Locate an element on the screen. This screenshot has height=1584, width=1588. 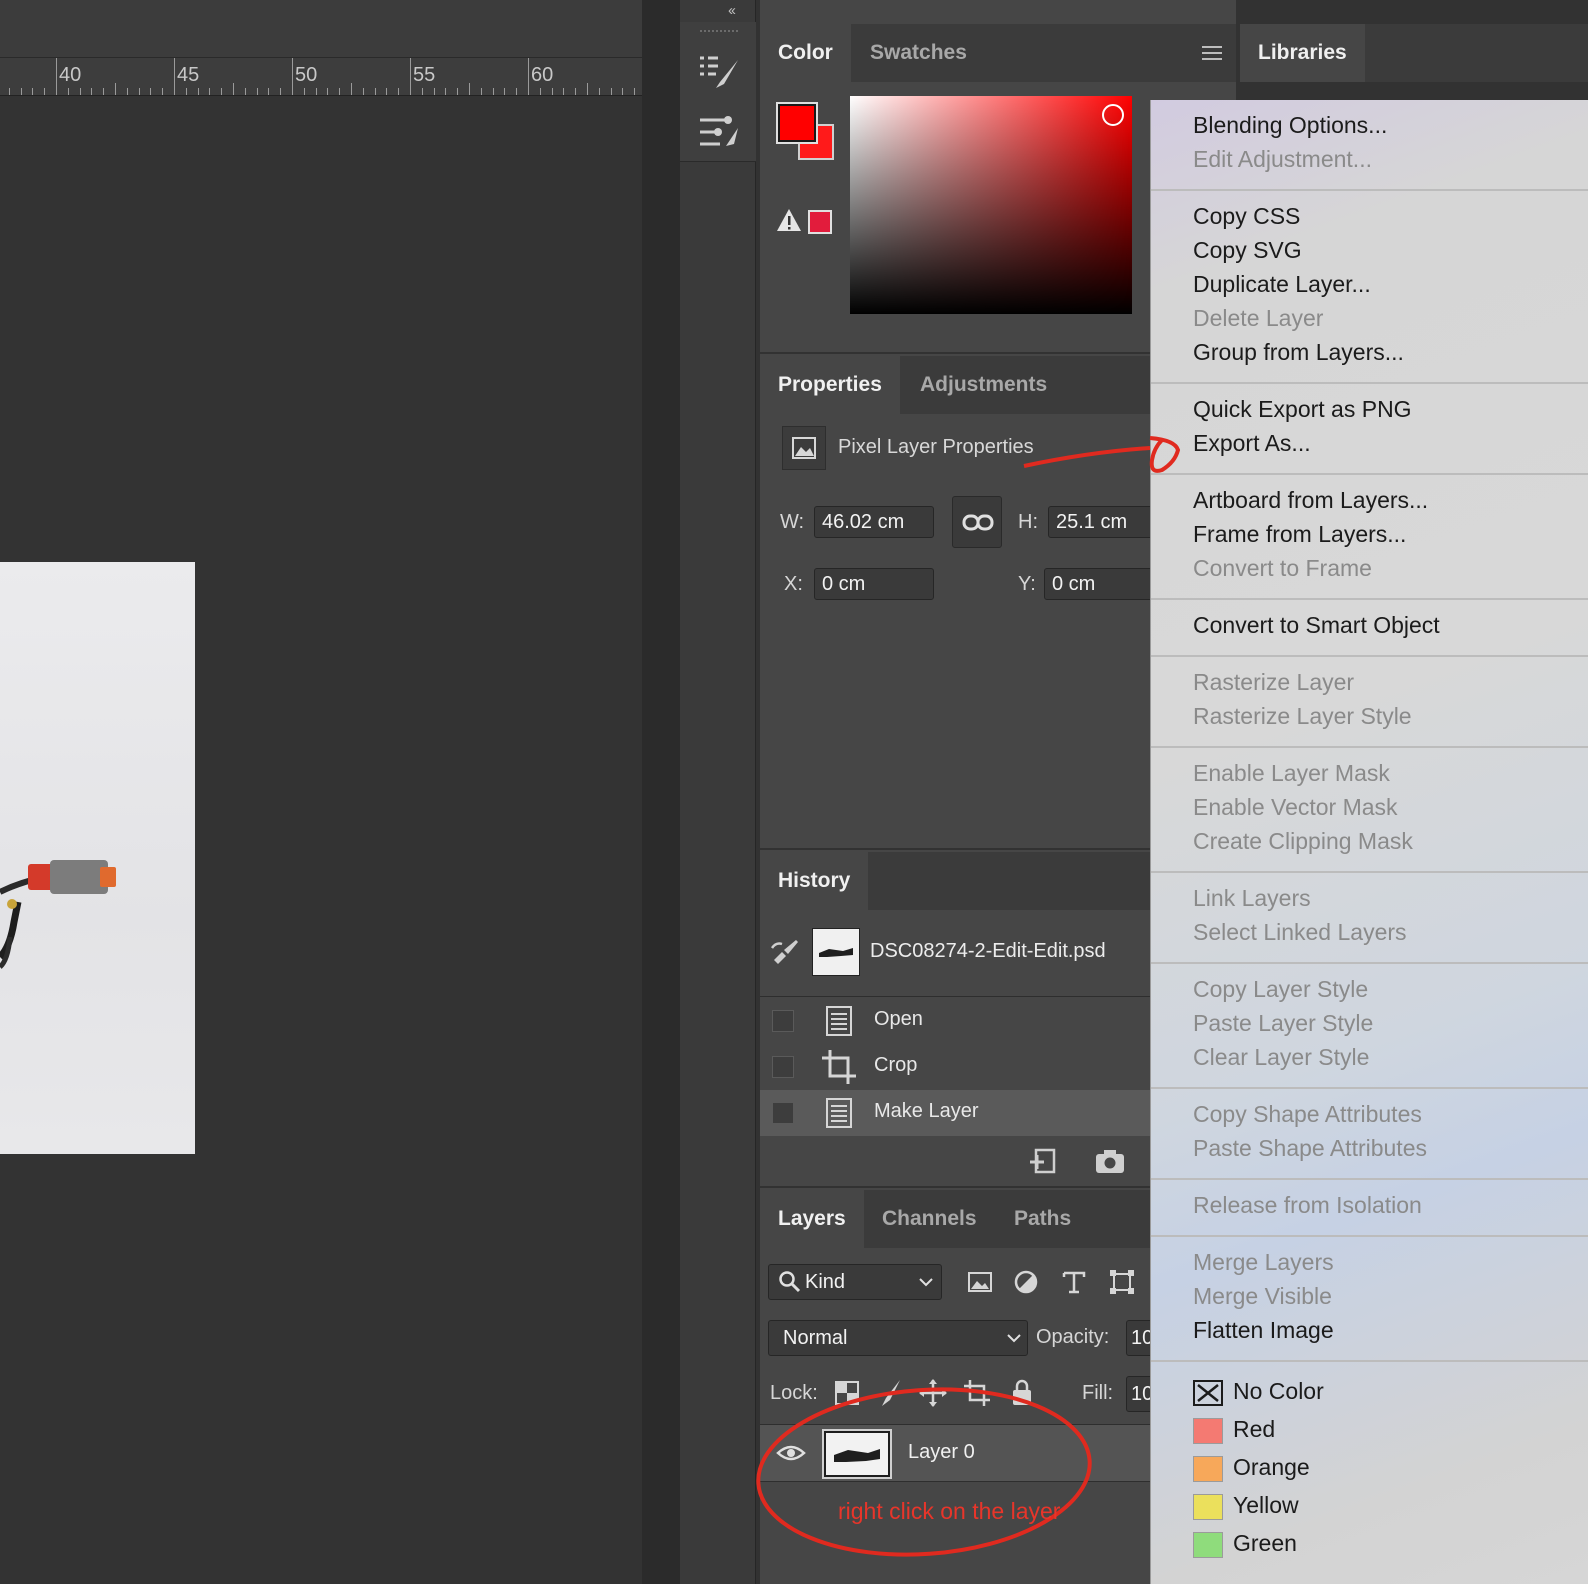
menu-item-convert-to-frame: Convert to Frame is located at coordinates (1282, 568).